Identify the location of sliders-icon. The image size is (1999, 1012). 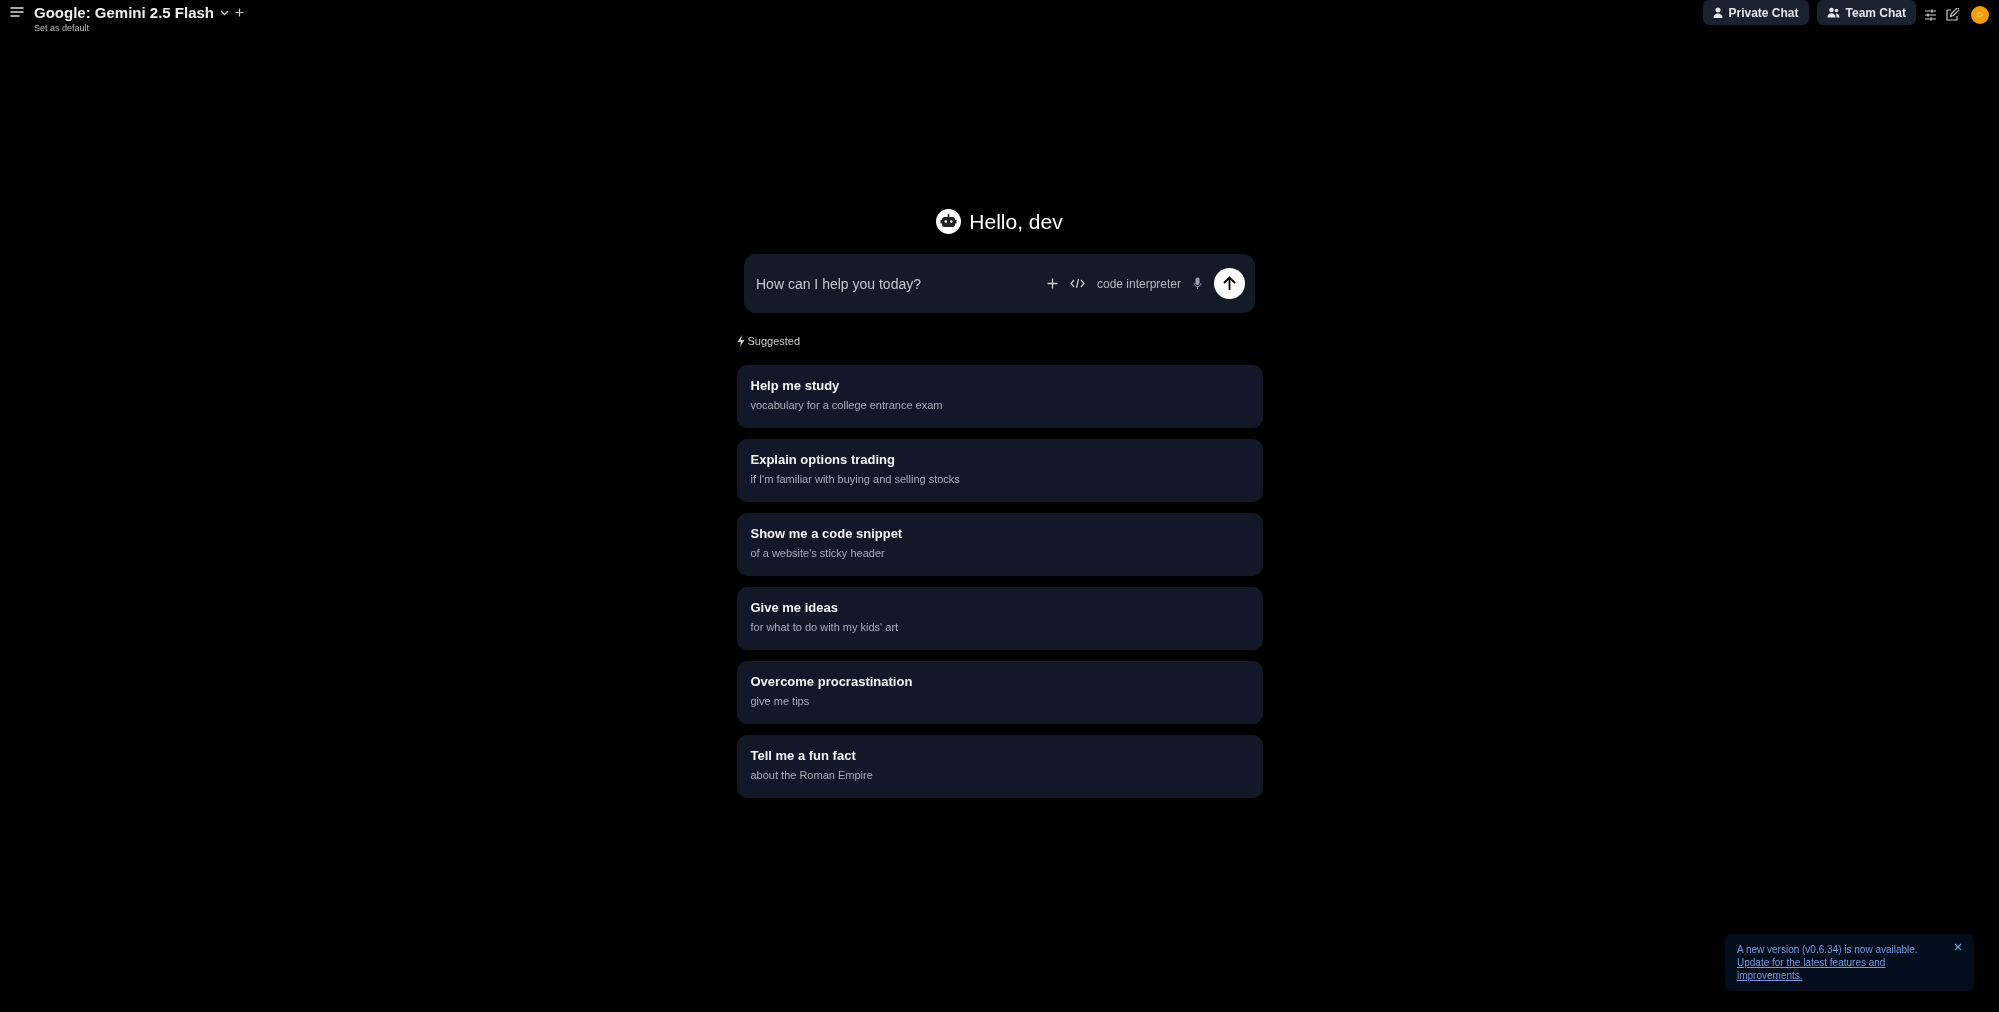
(1930, 14).